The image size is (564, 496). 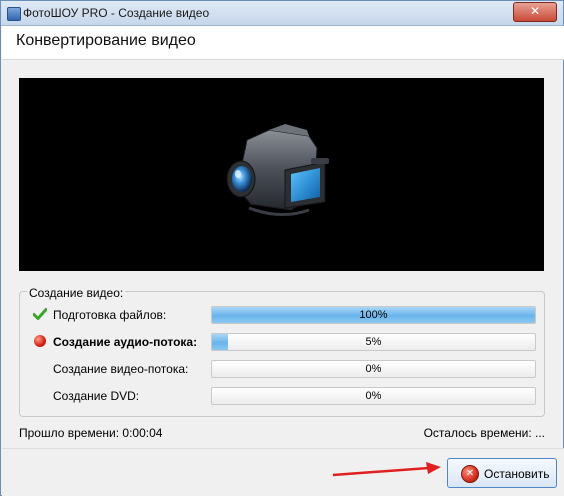 I want to click on elapsed-time: Прошло времени: 0:00:04, so click(x=91, y=433).